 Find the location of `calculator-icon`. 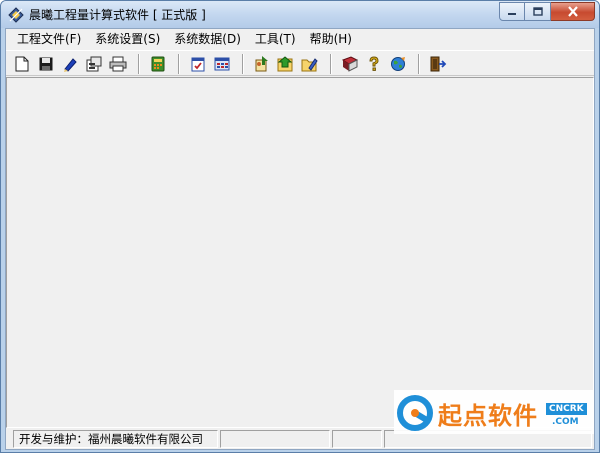

calculator-icon is located at coordinates (158, 64).